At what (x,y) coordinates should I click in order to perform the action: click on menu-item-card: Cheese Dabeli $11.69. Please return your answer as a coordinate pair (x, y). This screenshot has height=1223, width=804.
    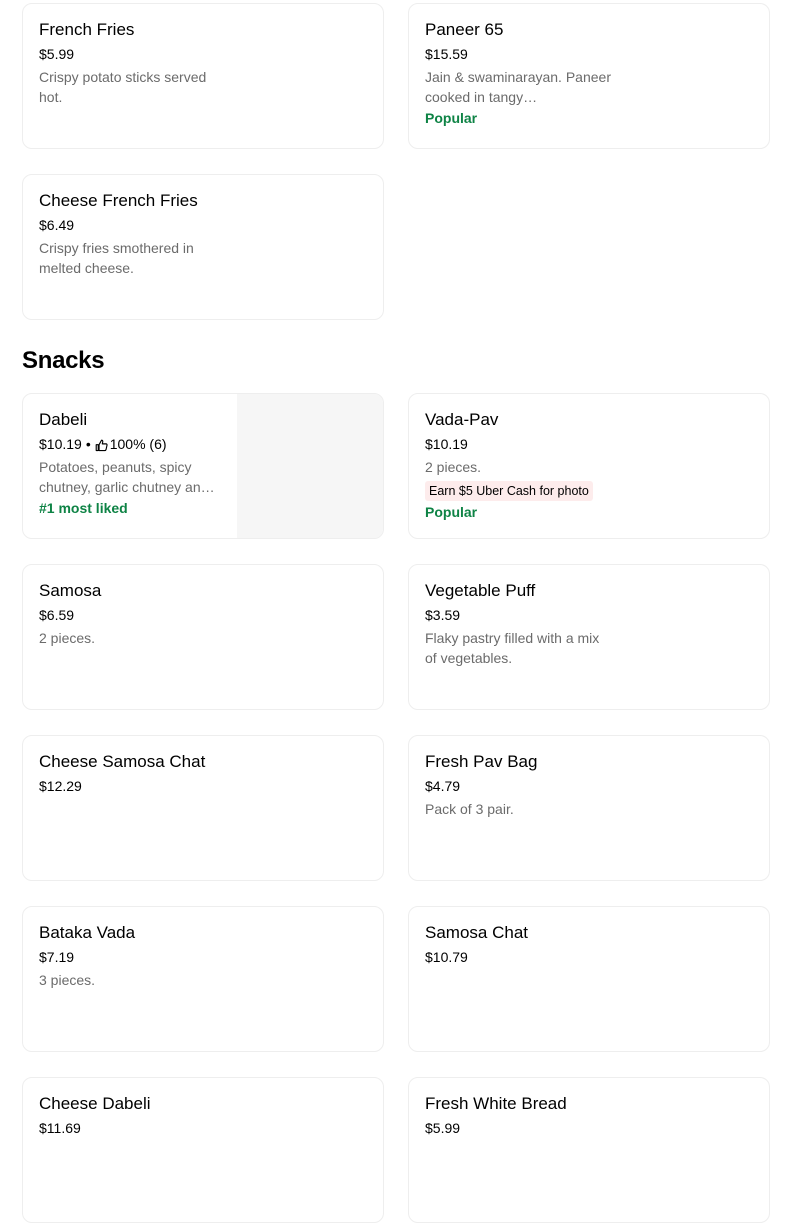
    Looking at the image, I should click on (203, 1150).